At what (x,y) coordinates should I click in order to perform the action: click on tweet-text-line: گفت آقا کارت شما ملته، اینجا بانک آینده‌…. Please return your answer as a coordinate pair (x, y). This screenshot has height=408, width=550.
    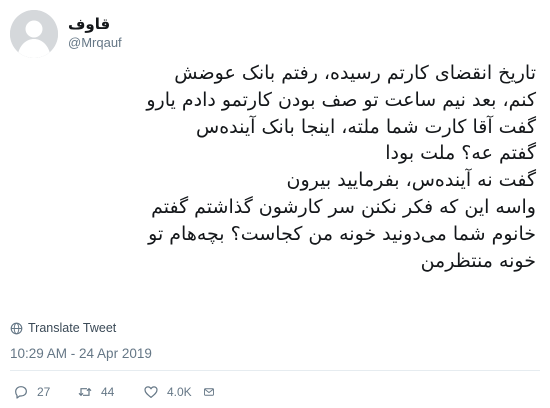
    Looking at the image, I should click on (366, 126).